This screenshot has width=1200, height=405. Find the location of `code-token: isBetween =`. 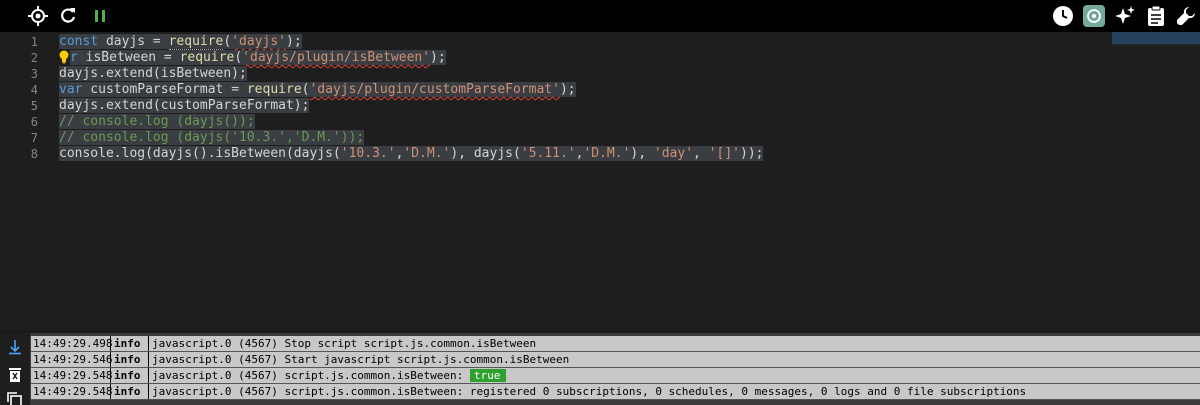

code-token: isBetween = is located at coordinates (128, 57).